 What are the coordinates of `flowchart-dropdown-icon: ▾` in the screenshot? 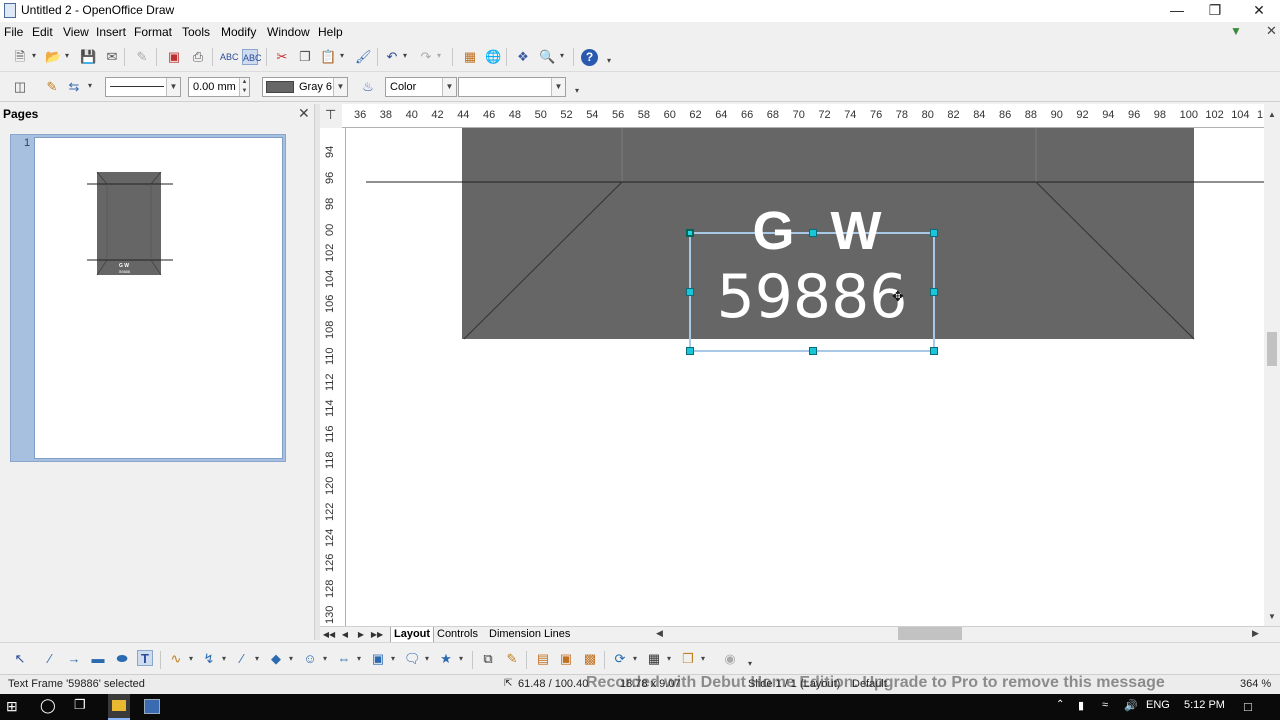 It's located at (393, 658).